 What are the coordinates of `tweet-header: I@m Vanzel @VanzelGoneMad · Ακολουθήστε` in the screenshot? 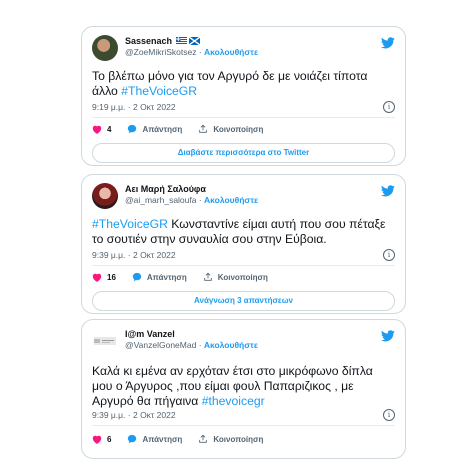 It's located at (243, 343).